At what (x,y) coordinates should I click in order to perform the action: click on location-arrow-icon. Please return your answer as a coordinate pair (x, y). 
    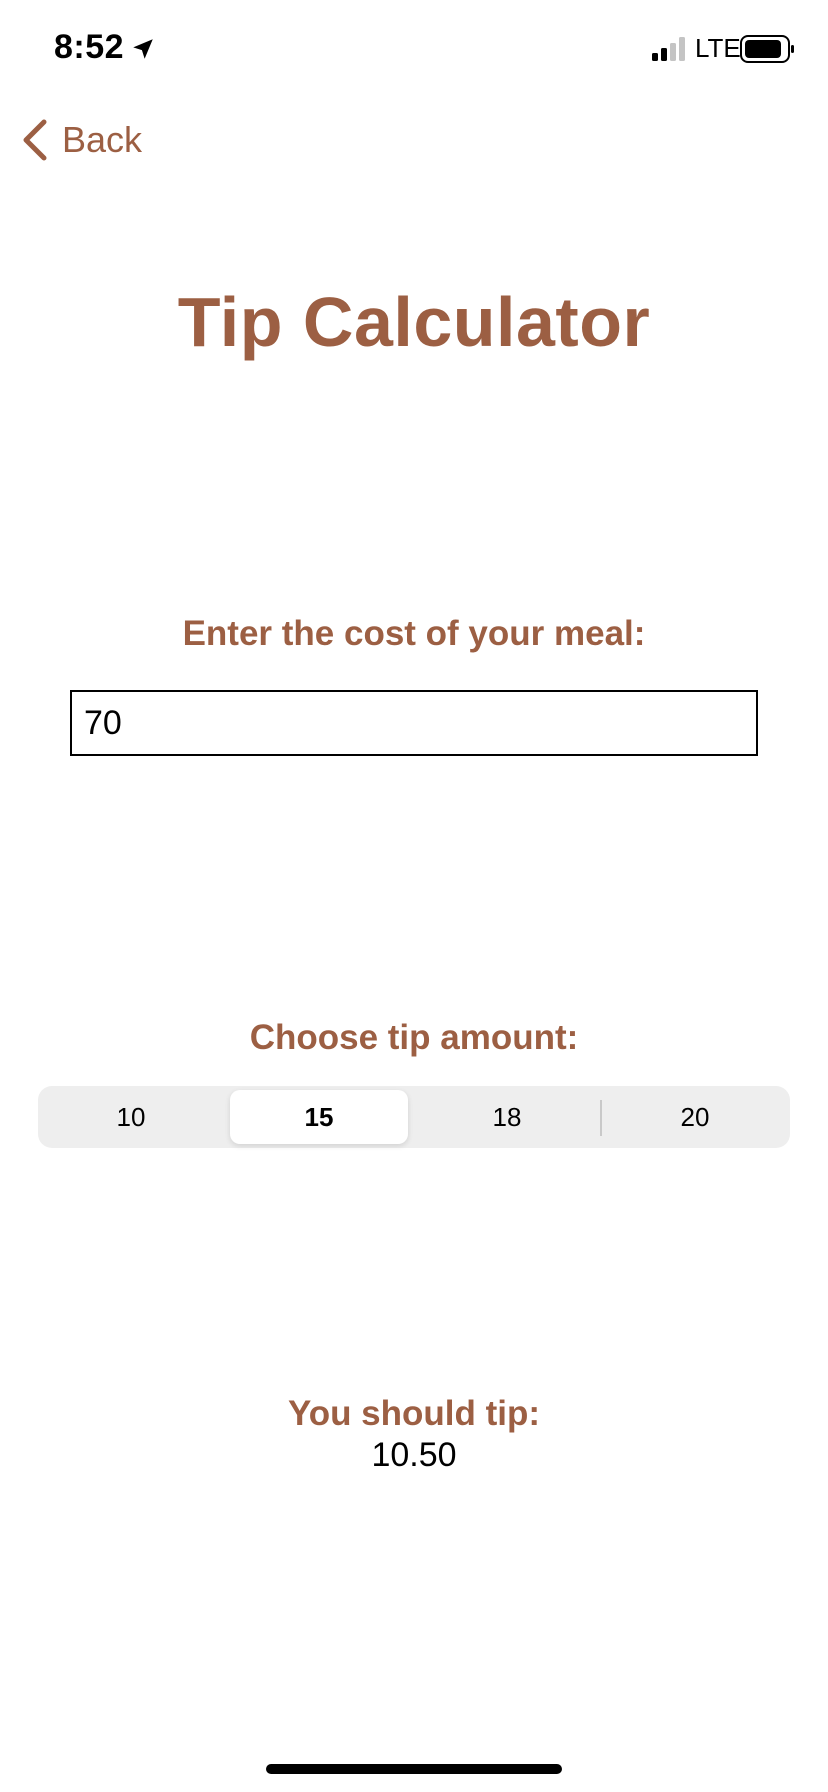
    Looking at the image, I should click on (143, 49).